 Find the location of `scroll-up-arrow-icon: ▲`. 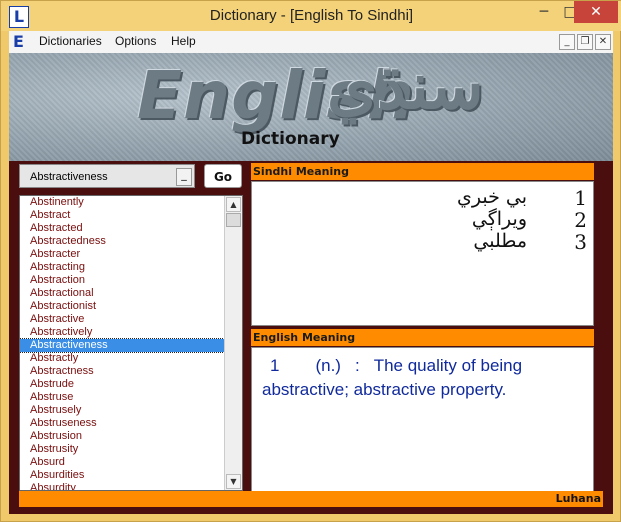

scroll-up-arrow-icon: ▲ is located at coordinates (233, 204).